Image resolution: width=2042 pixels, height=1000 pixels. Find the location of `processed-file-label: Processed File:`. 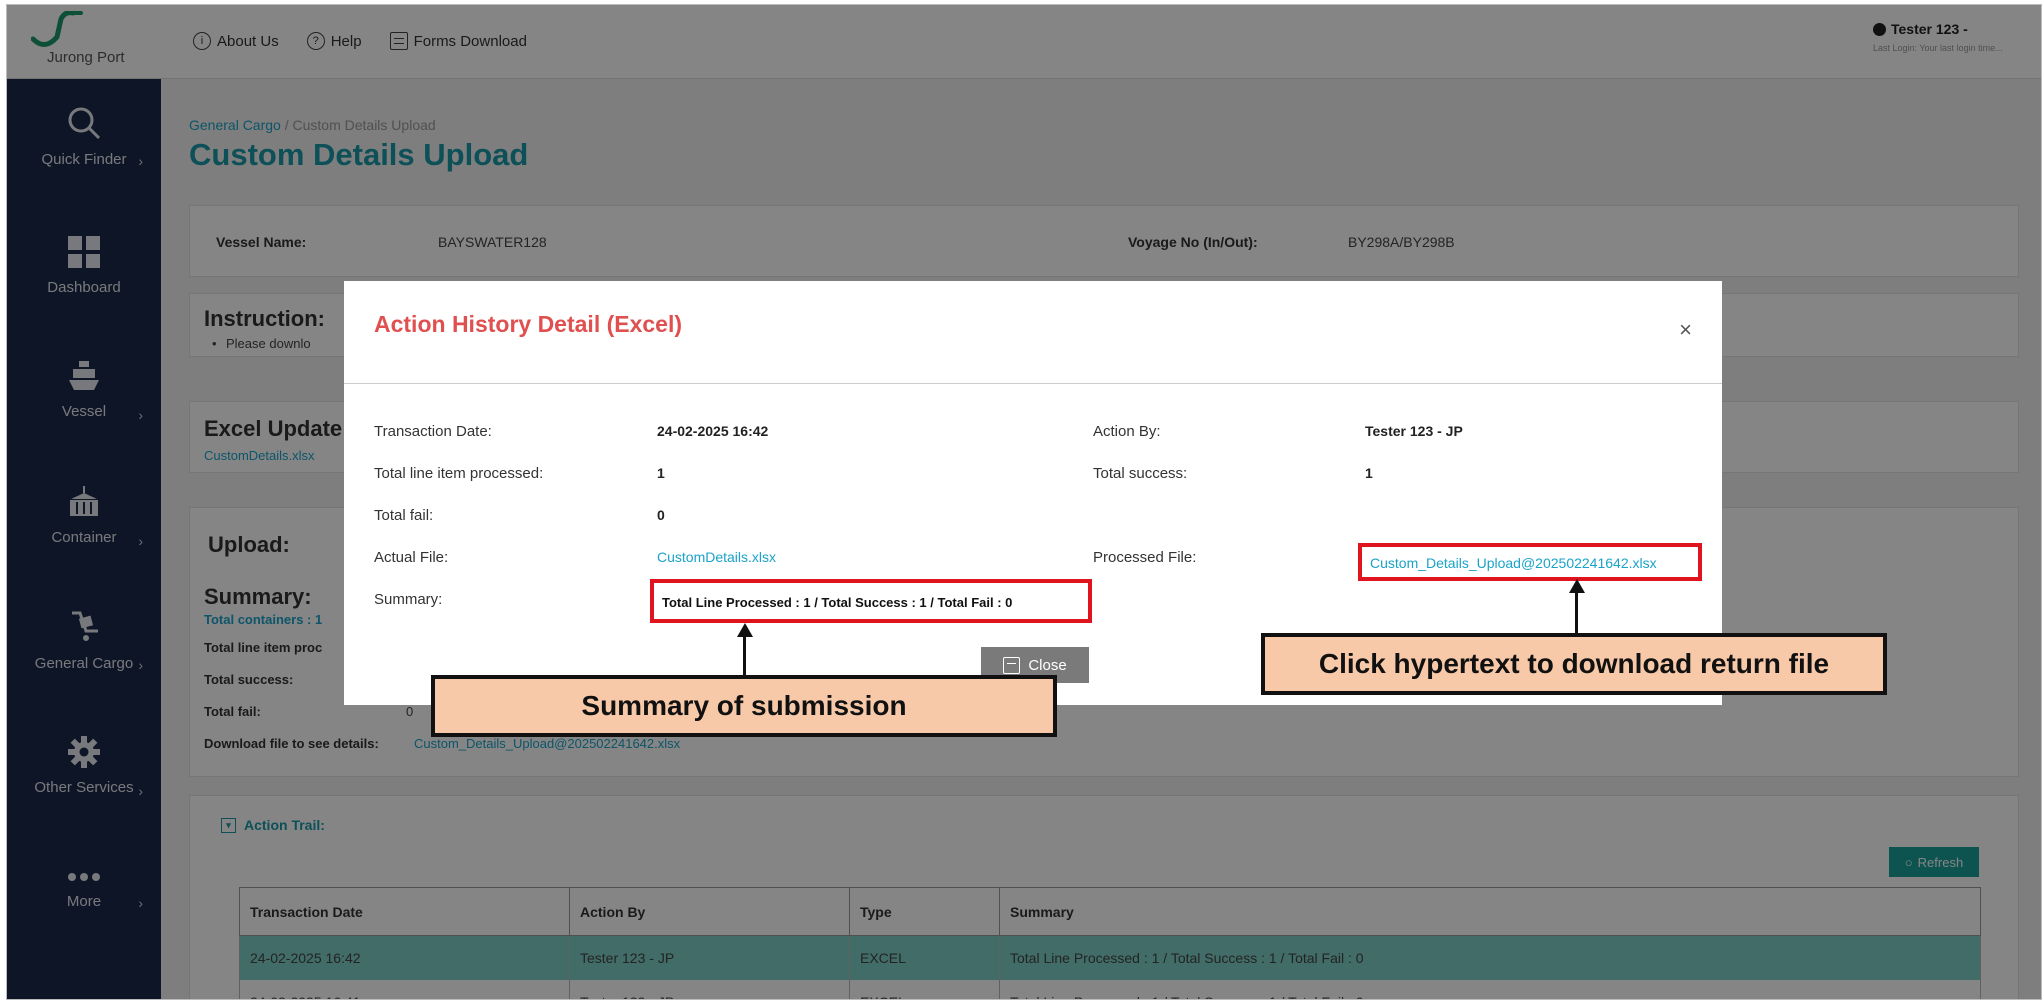

processed-file-label: Processed File: is located at coordinates (1145, 557).